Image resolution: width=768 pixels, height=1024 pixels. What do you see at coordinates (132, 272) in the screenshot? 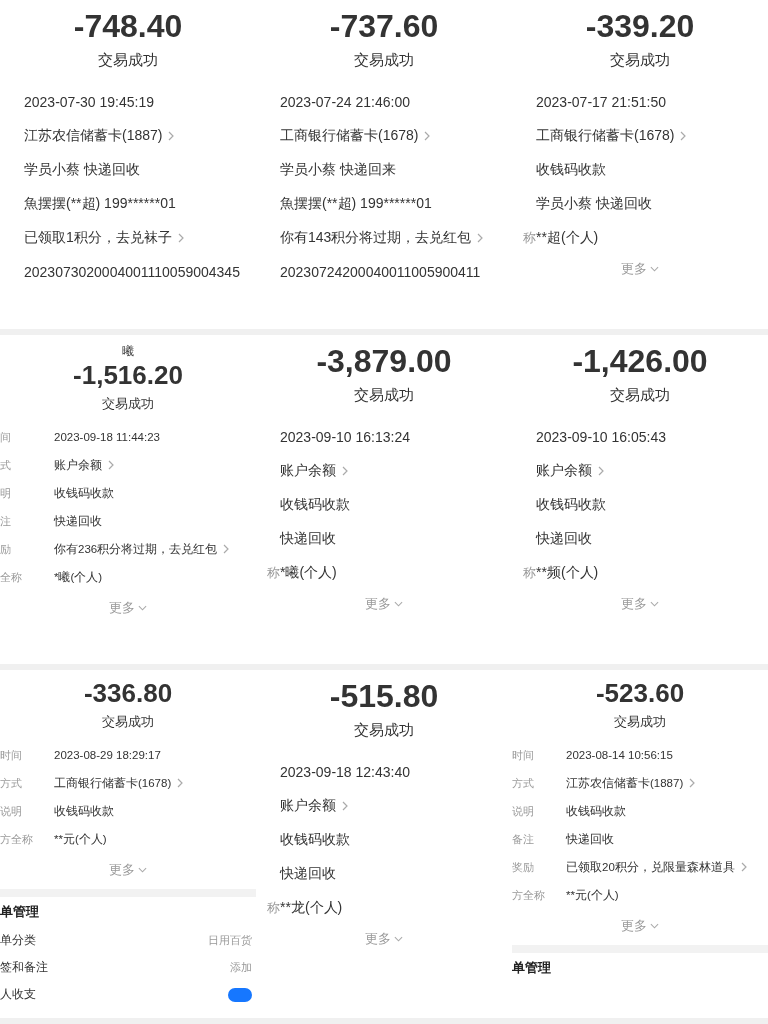
I see `field-value: 2023073020004001110059004345` at bounding box center [132, 272].